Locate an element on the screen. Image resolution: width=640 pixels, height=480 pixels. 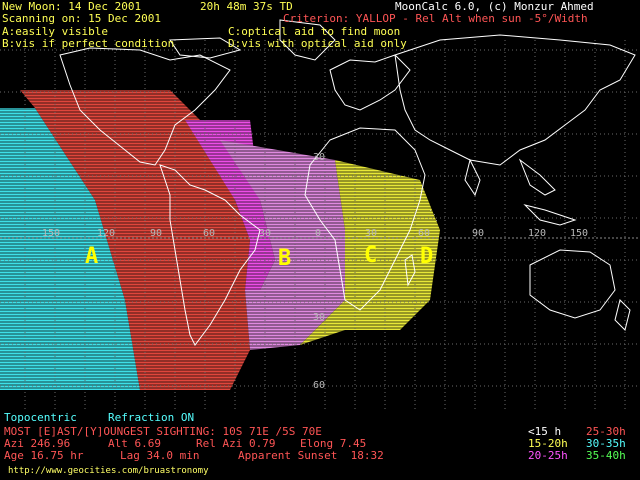
lat-label-60s: 60 is located at coordinates (319, 385).